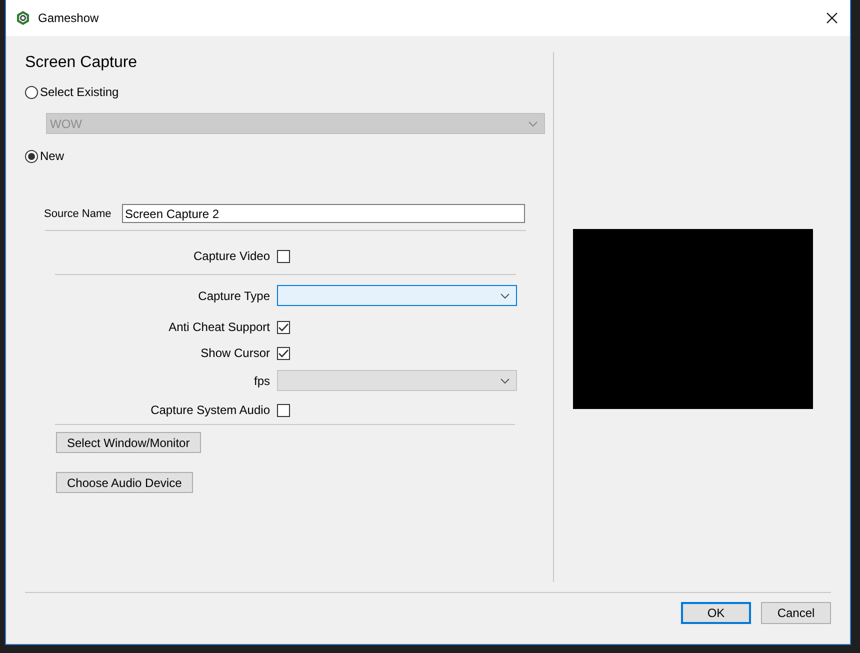 The width and height of the screenshot is (860, 653). Describe the element at coordinates (716, 613) in the screenshot. I see `ok-button: OK` at that location.